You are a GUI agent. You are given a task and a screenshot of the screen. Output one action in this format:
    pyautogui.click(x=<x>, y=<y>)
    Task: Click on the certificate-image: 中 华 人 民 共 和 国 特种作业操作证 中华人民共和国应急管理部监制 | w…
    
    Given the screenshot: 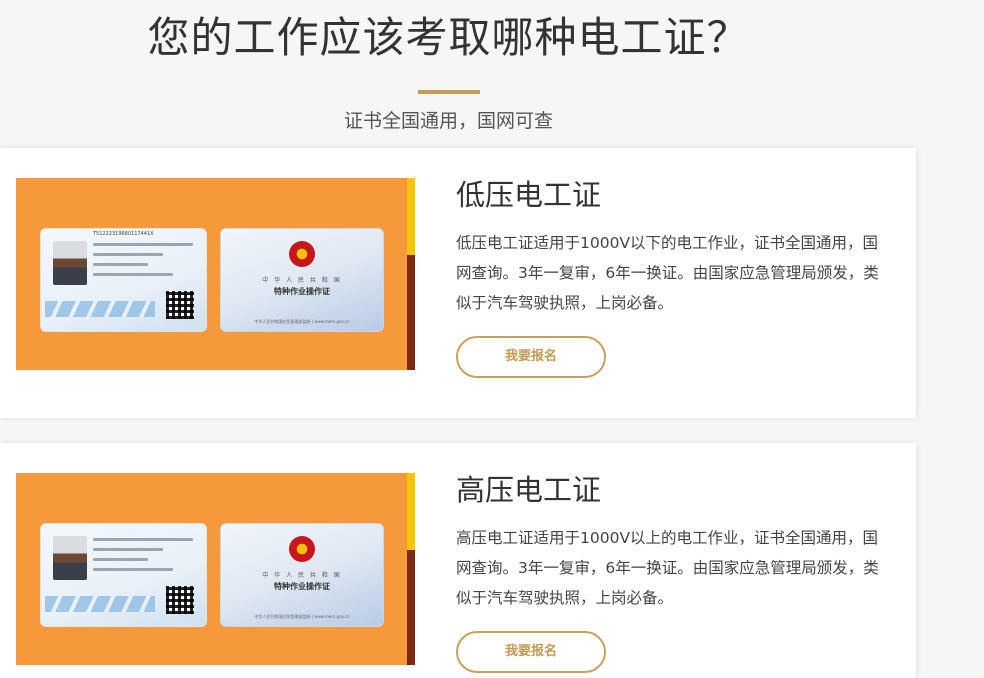 What is the action you would take?
    pyautogui.click(x=215, y=569)
    